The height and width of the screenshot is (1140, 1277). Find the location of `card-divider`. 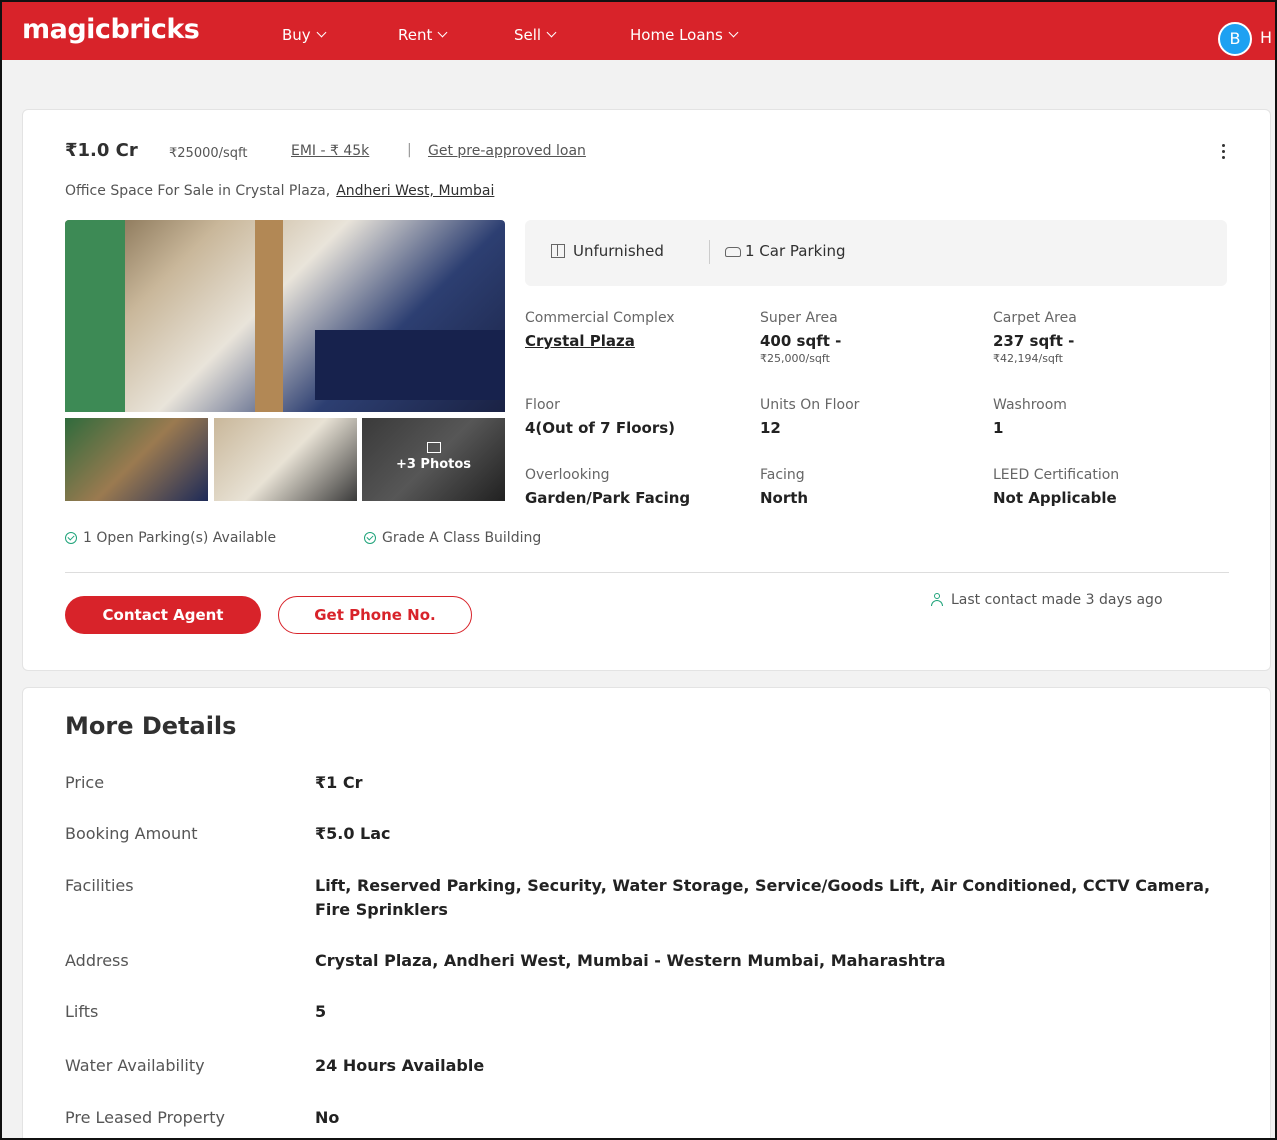

card-divider is located at coordinates (647, 572).